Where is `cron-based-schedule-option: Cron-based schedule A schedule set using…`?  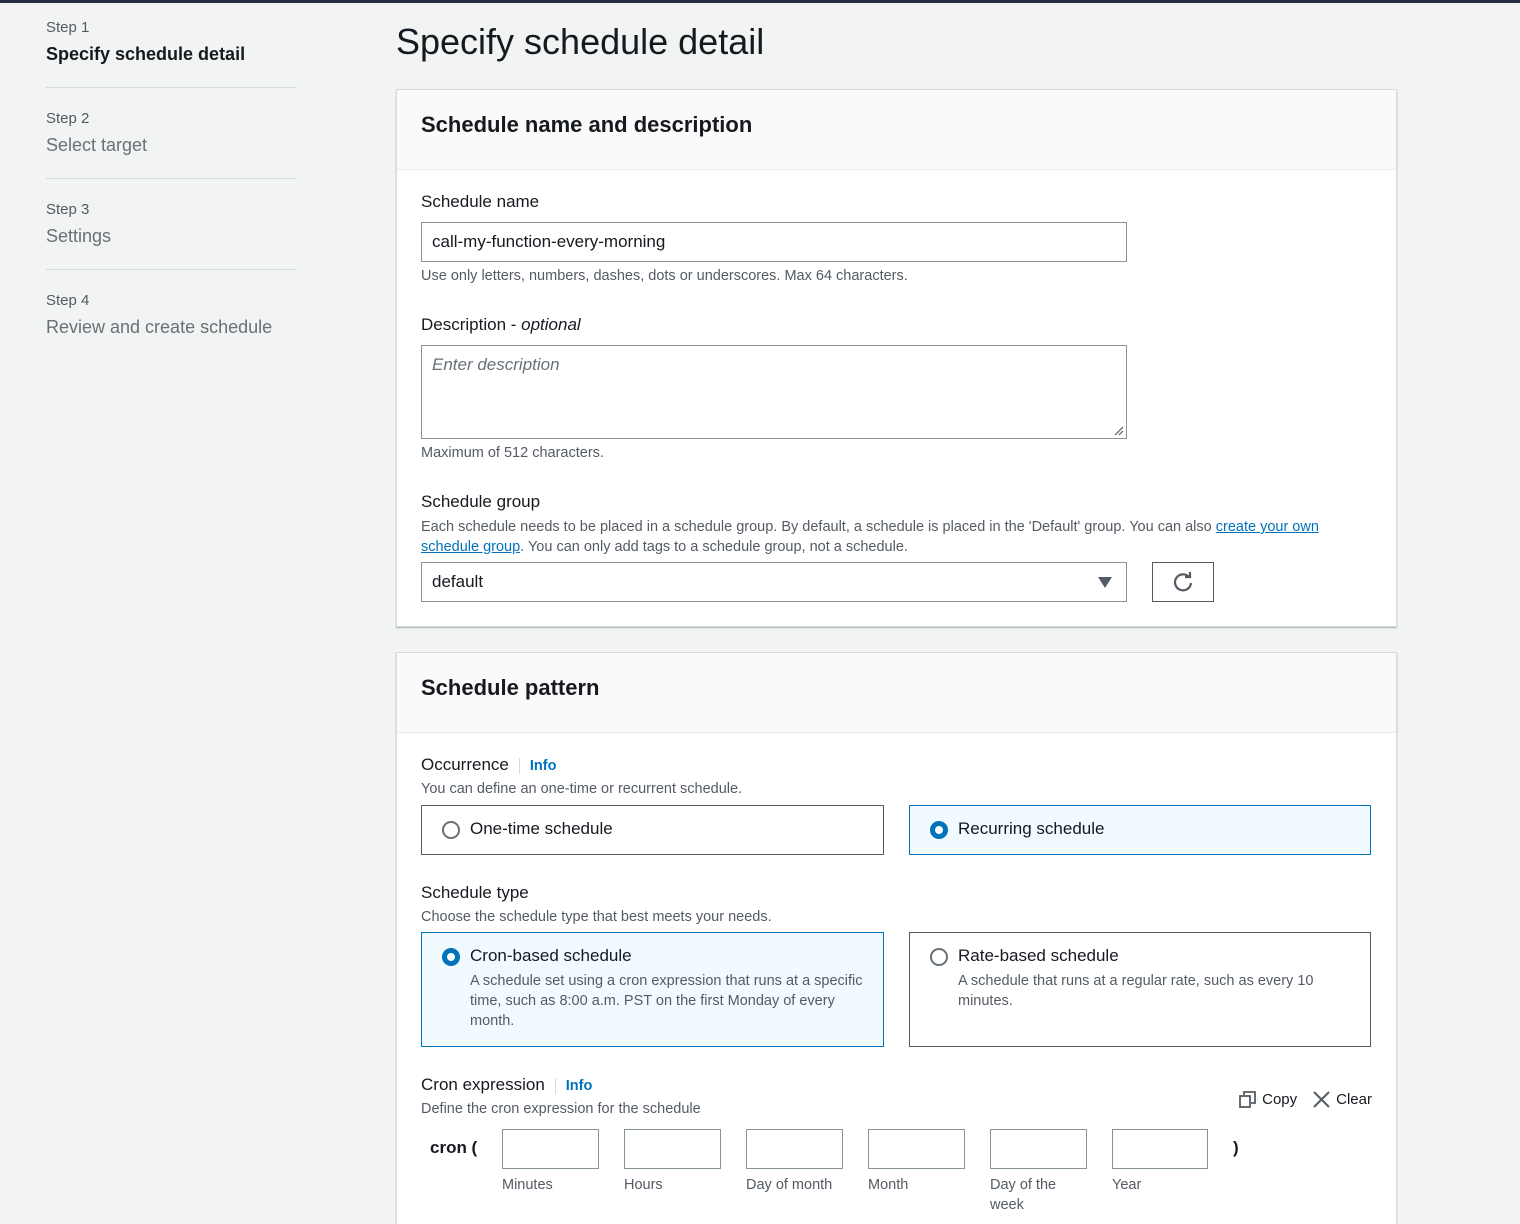
cron-based-schedule-option: Cron-based schedule A schedule set using… is located at coordinates (652, 989).